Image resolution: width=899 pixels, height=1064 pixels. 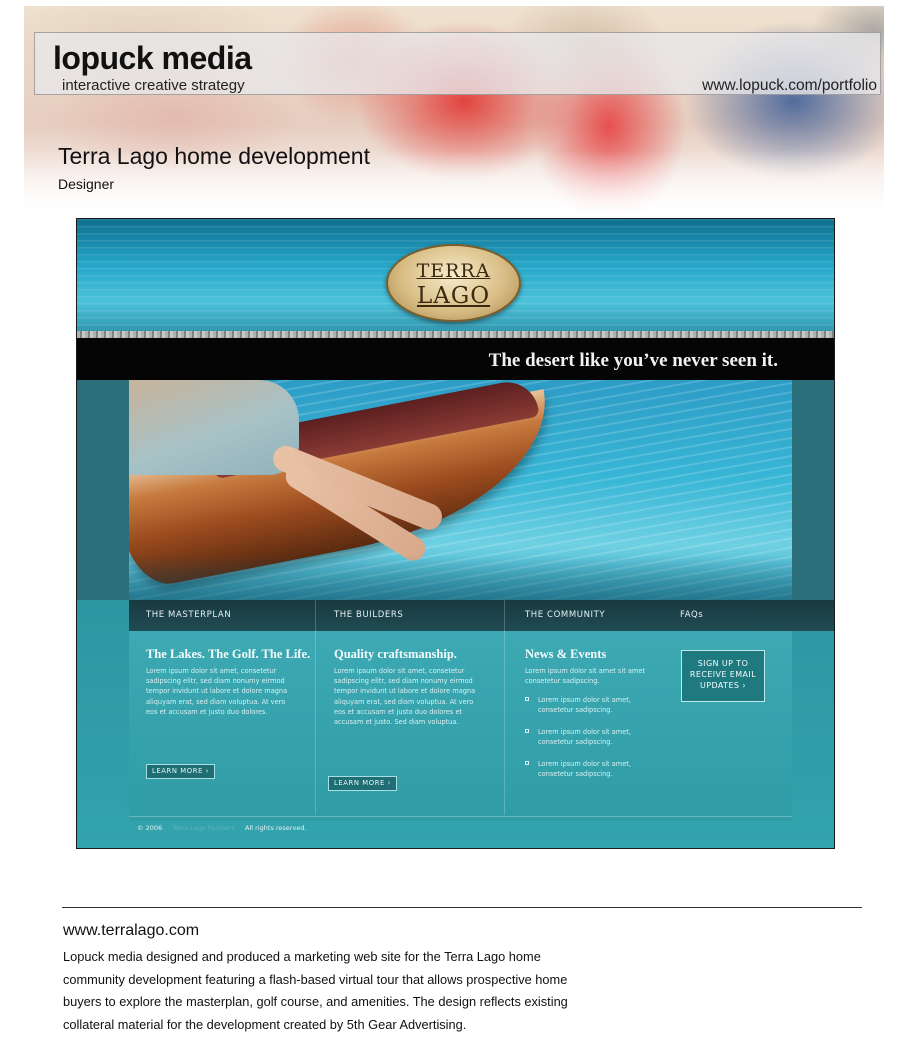 What do you see at coordinates (153, 85) in the screenshot?
I see `brand-tagline: interactive creative strategy` at bounding box center [153, 85].